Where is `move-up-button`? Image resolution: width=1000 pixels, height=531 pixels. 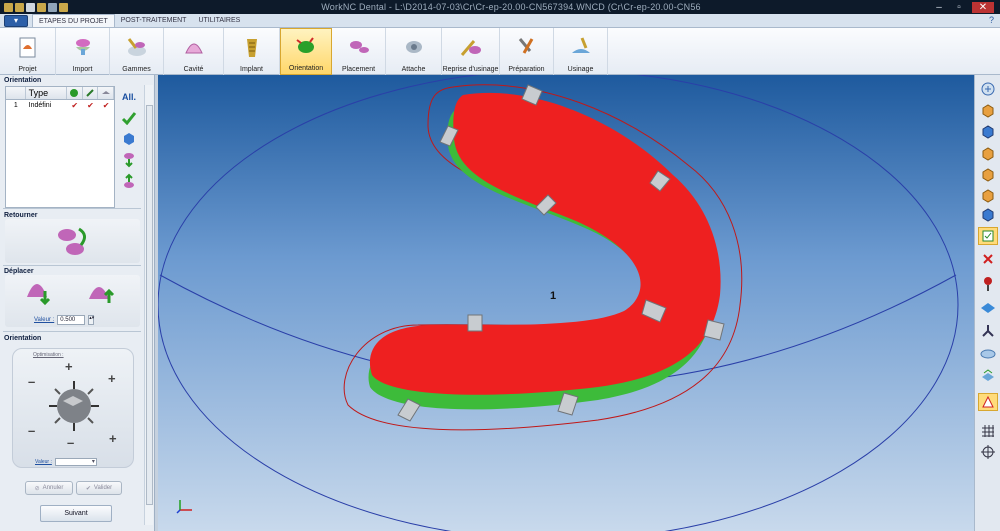 move-up-button is located at coordinates (100, 293).